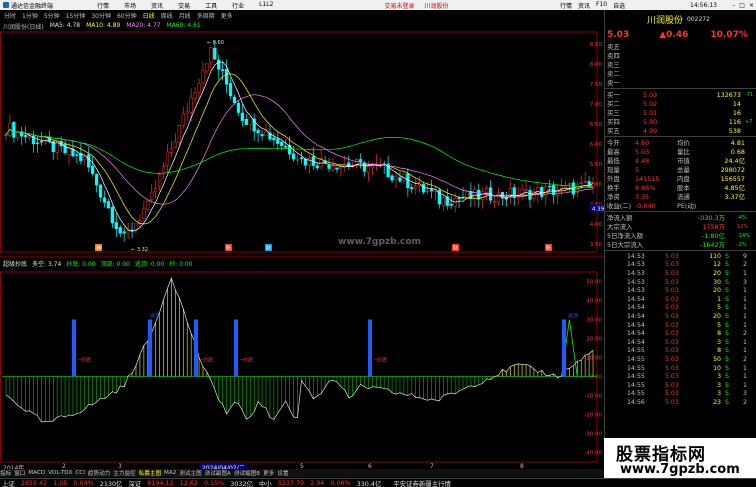 This screenshot has width=756, height=487. What do you see at coordinates (30, 15) in the screenshot?
I see `period-1min: 1分钟` at bounding box center [30, 15].